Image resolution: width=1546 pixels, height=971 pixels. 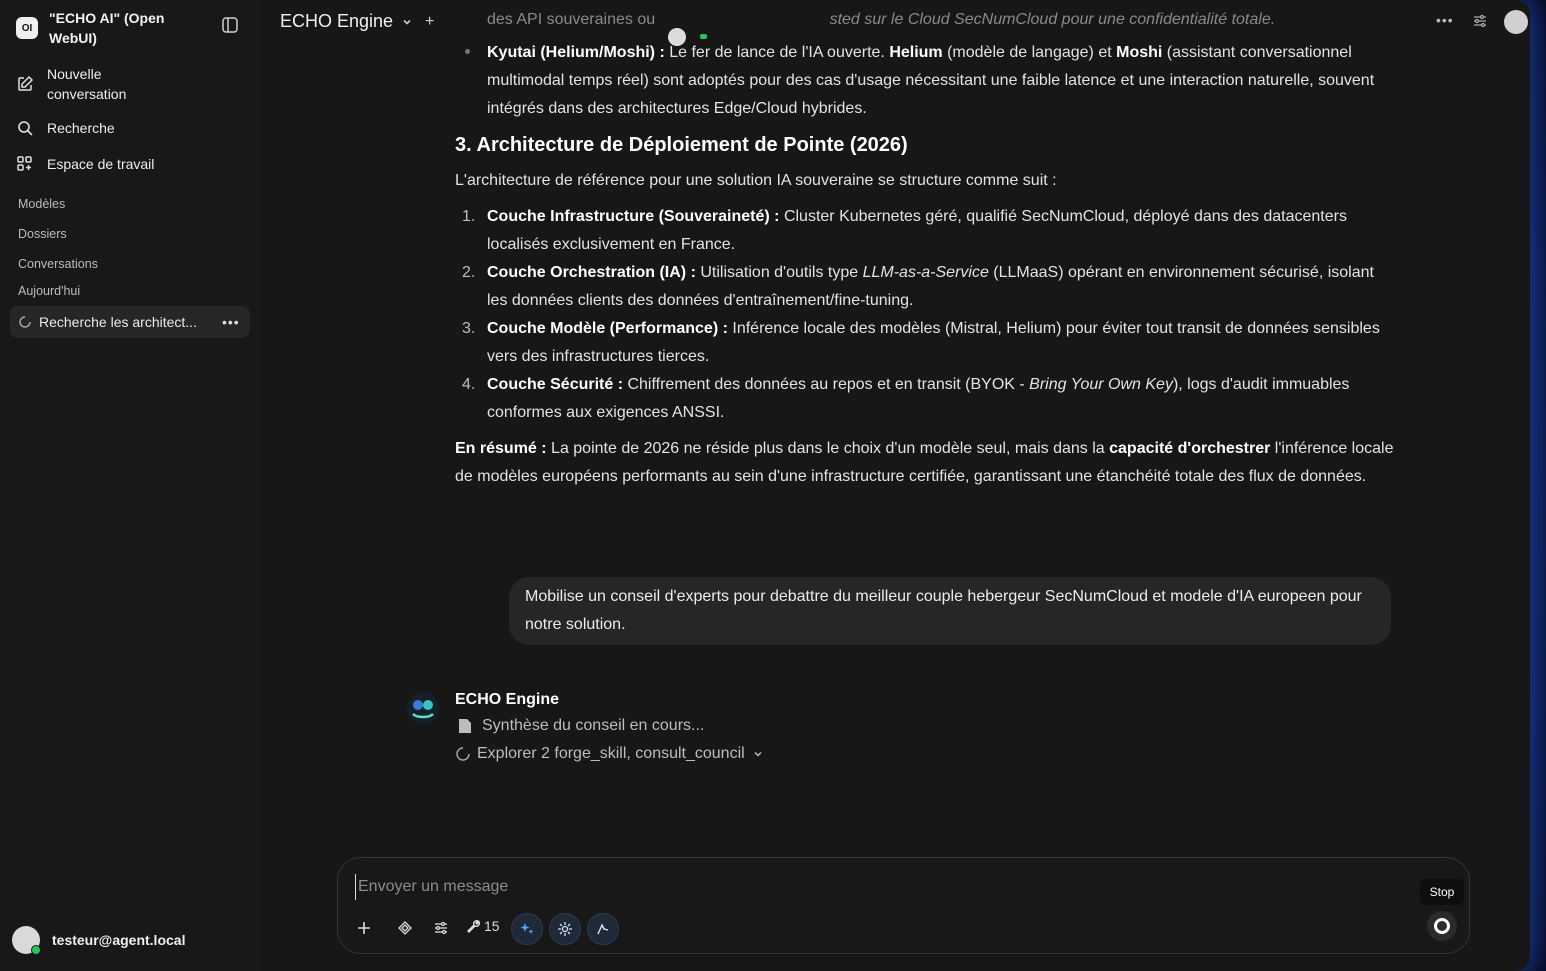 What do you see at coordinates (857, 887) in the screenshot?
I see `message-input` at bounding box center [857, 887].